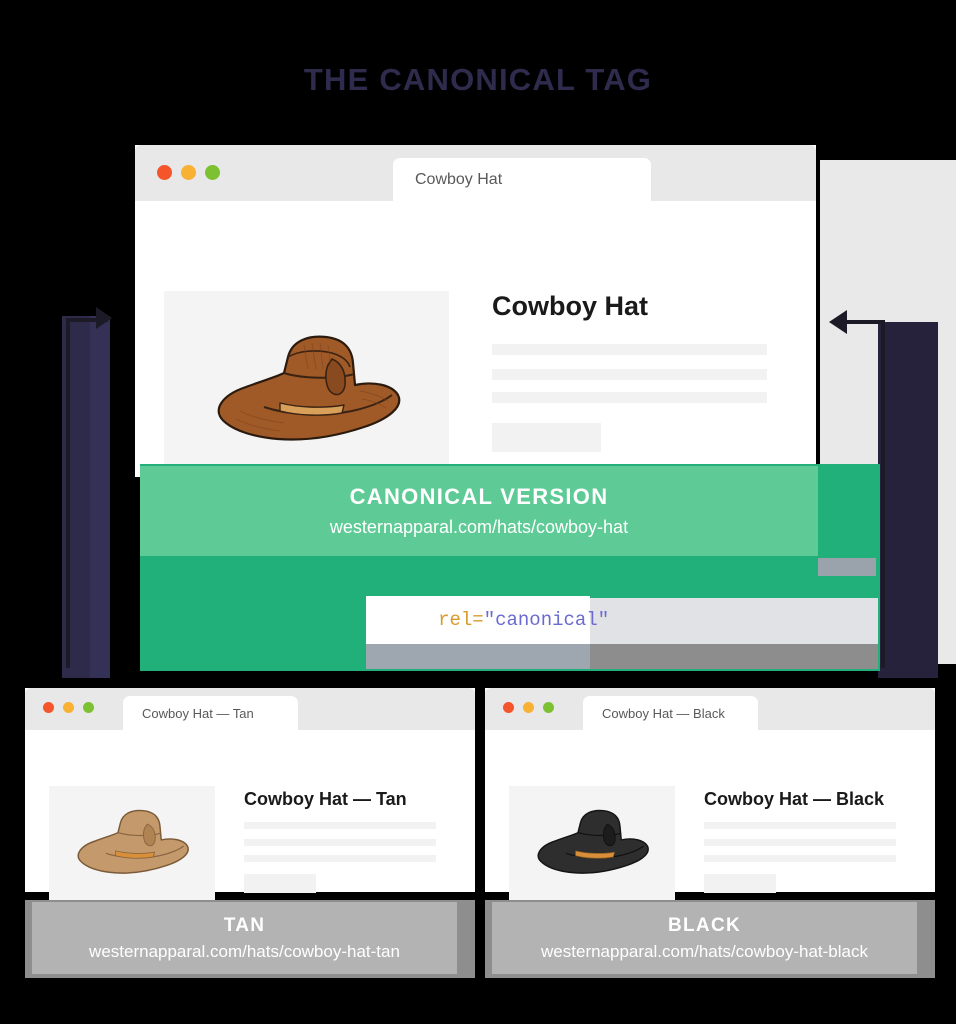 Image resolution: width=956 pixels, height=1024 pixels. What do you see at coordinates (847, 567) in the screenshot?
I see `green-area-gray-tab` at bounding box center [847, 567].